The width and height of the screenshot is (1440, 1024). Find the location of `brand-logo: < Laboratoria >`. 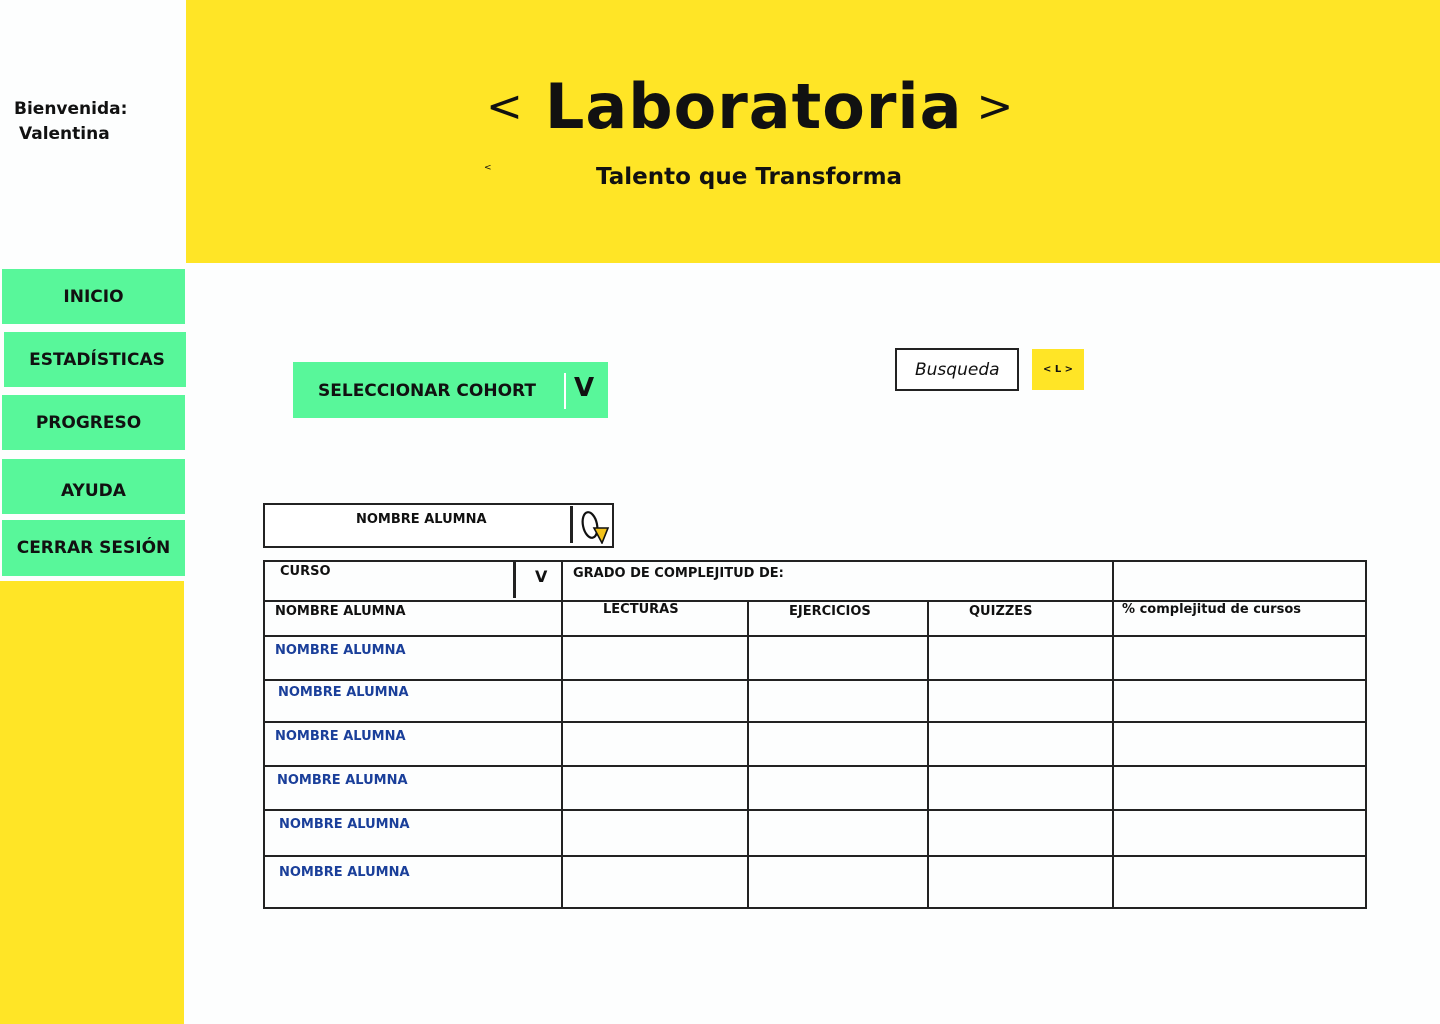

brand-logo: < Laboratoria > is located at coordinates (749, 106).